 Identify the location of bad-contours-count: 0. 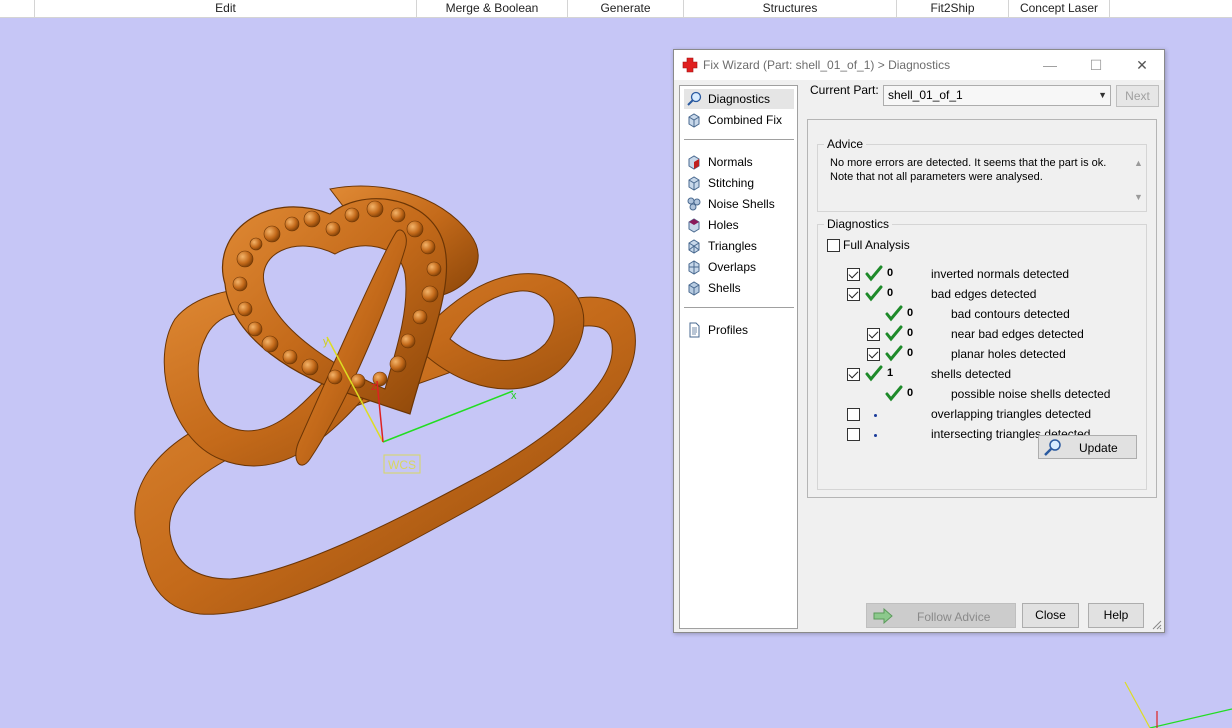
(910, 313).